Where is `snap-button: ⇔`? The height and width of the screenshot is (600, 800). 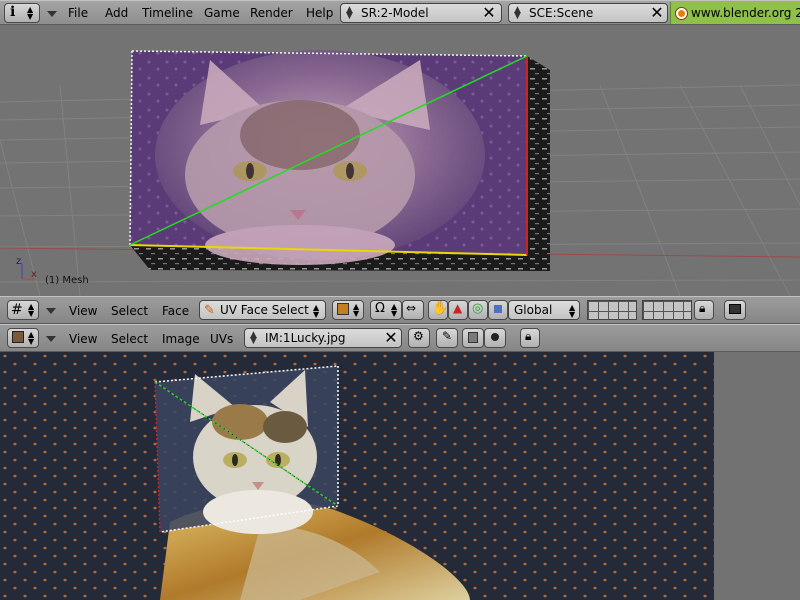
snap-button: ⇔ is located at coordinates (413, 310).